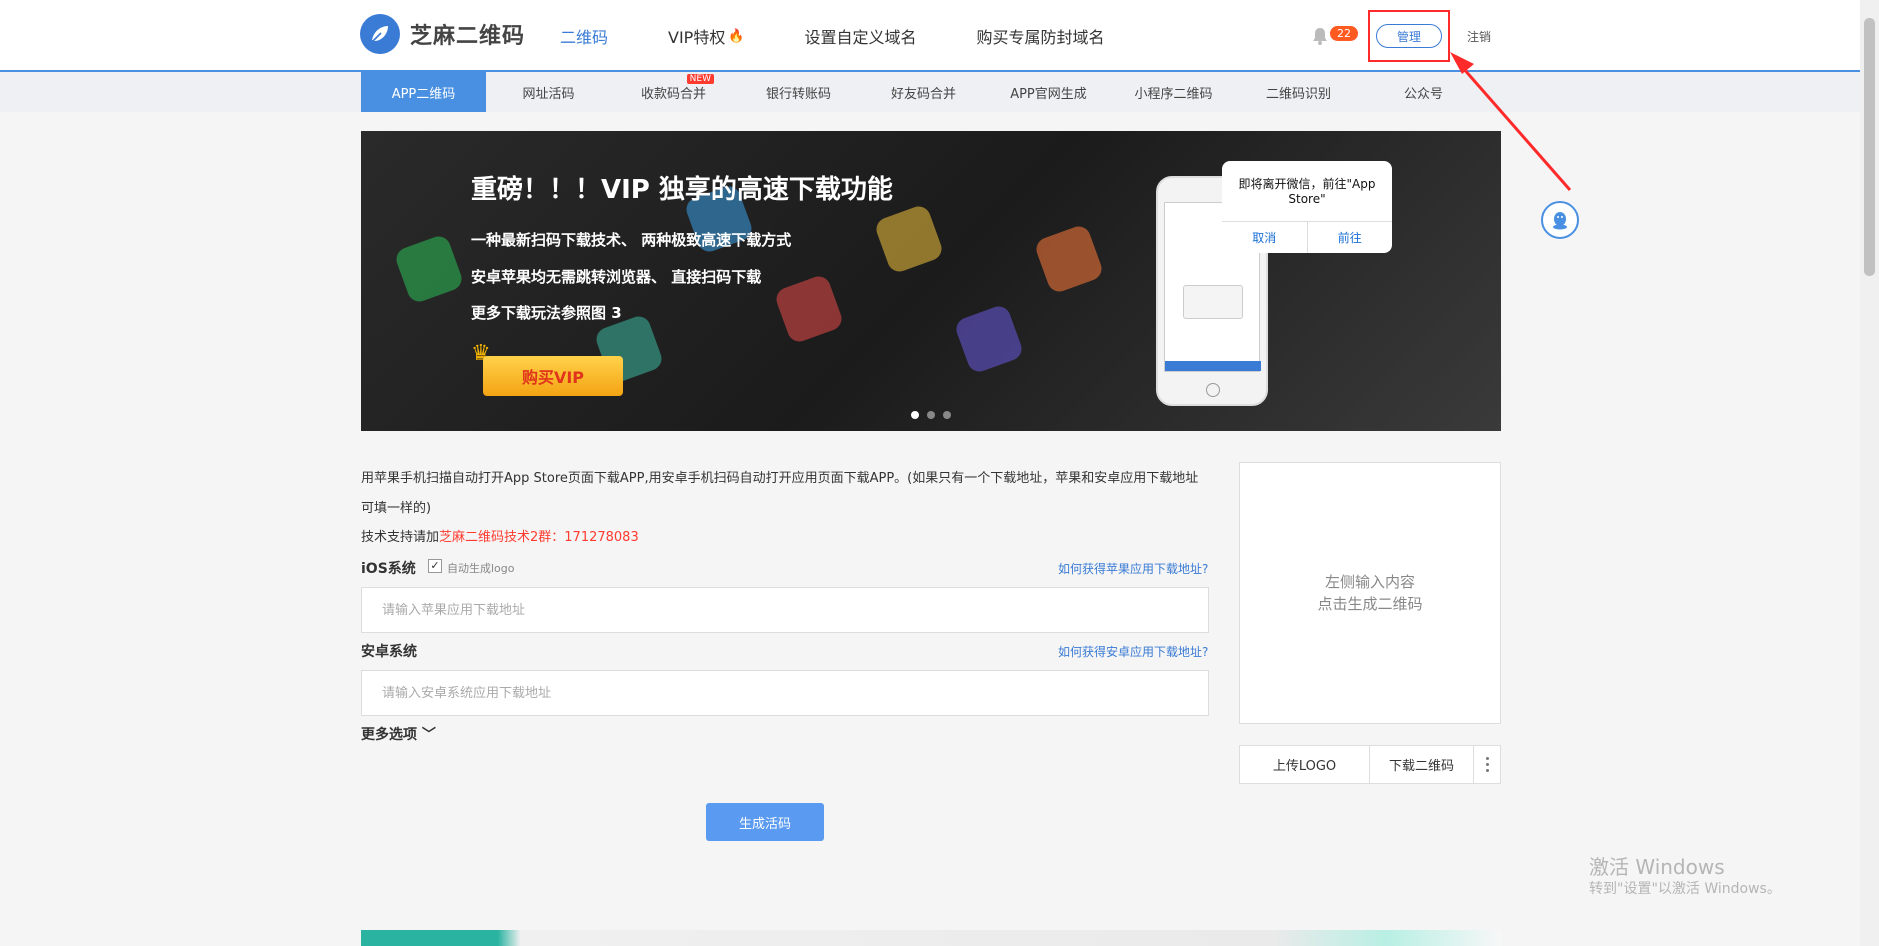 The width and height of the screenshot is (1879, 946). I want to click on qr-hint-line2: 点击生成二维码, so click(1370, 604).